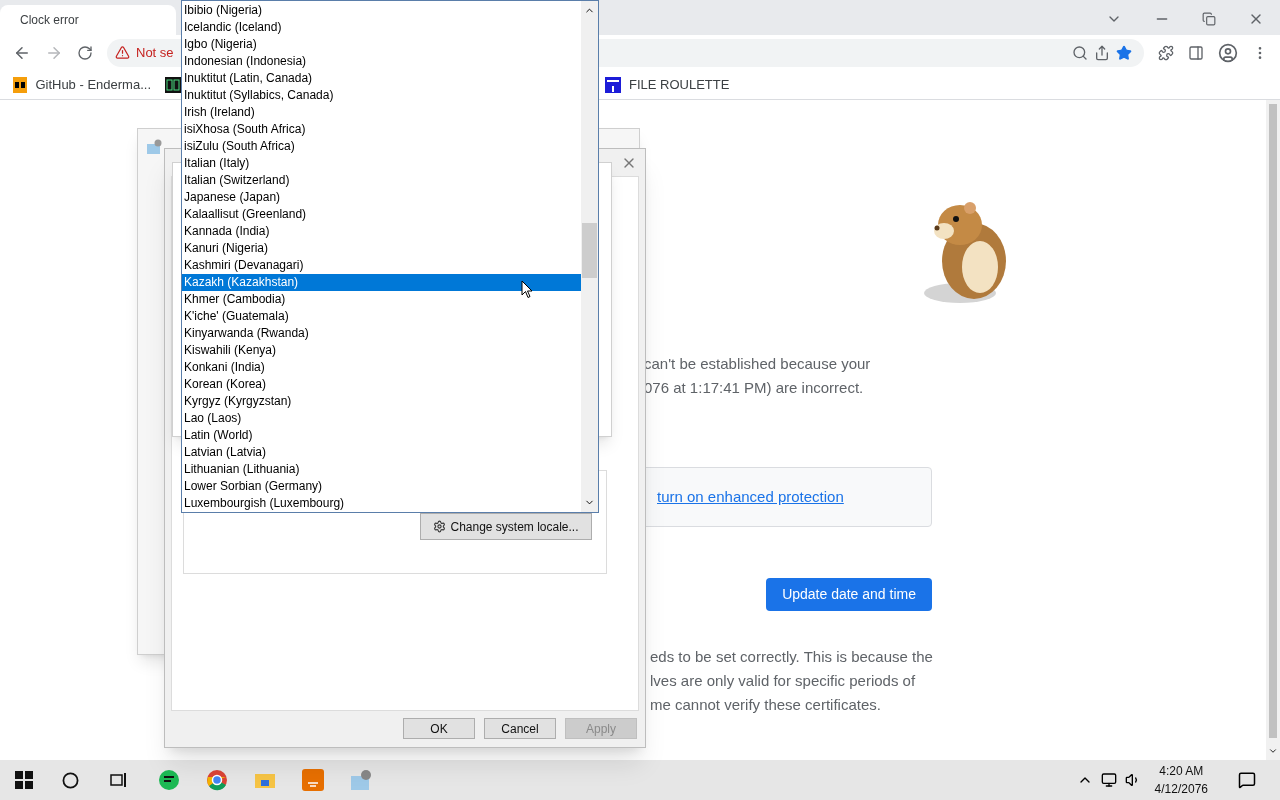  I want to click on chrome-icon, so click(217, 780).